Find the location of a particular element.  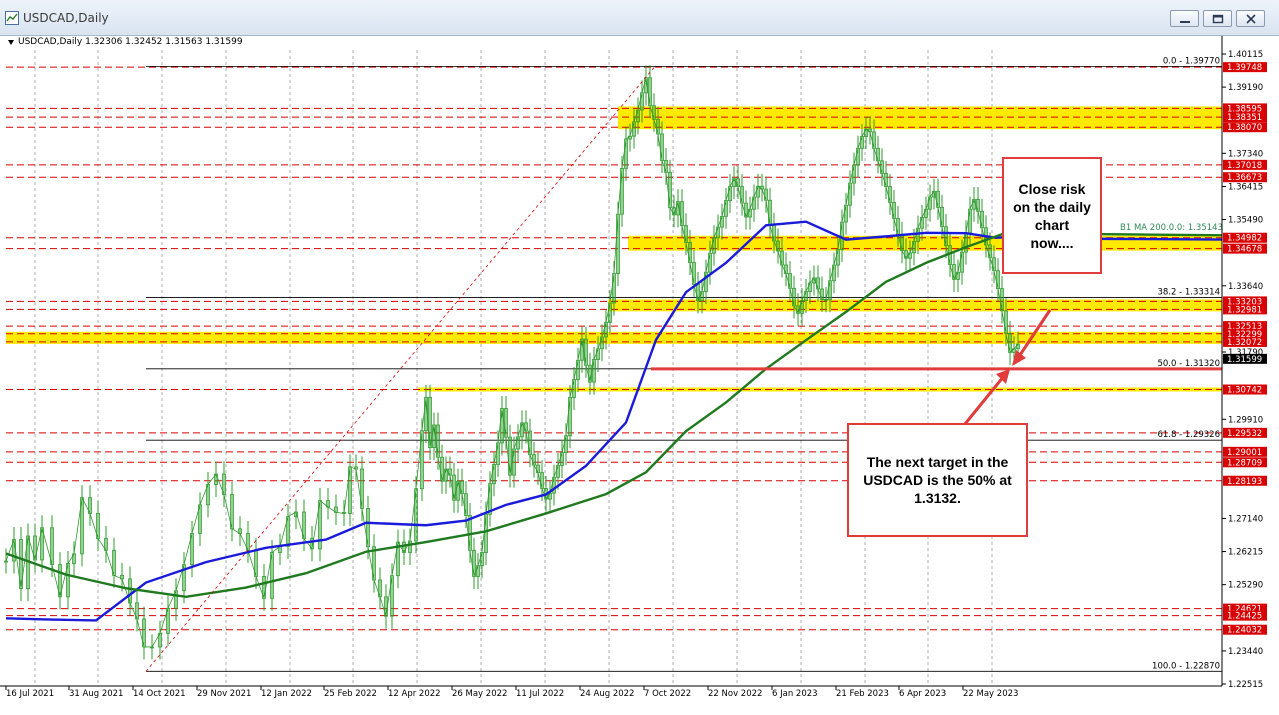

time-tick-label: 24 Aug 2022 is located at coordinates (607, 694).